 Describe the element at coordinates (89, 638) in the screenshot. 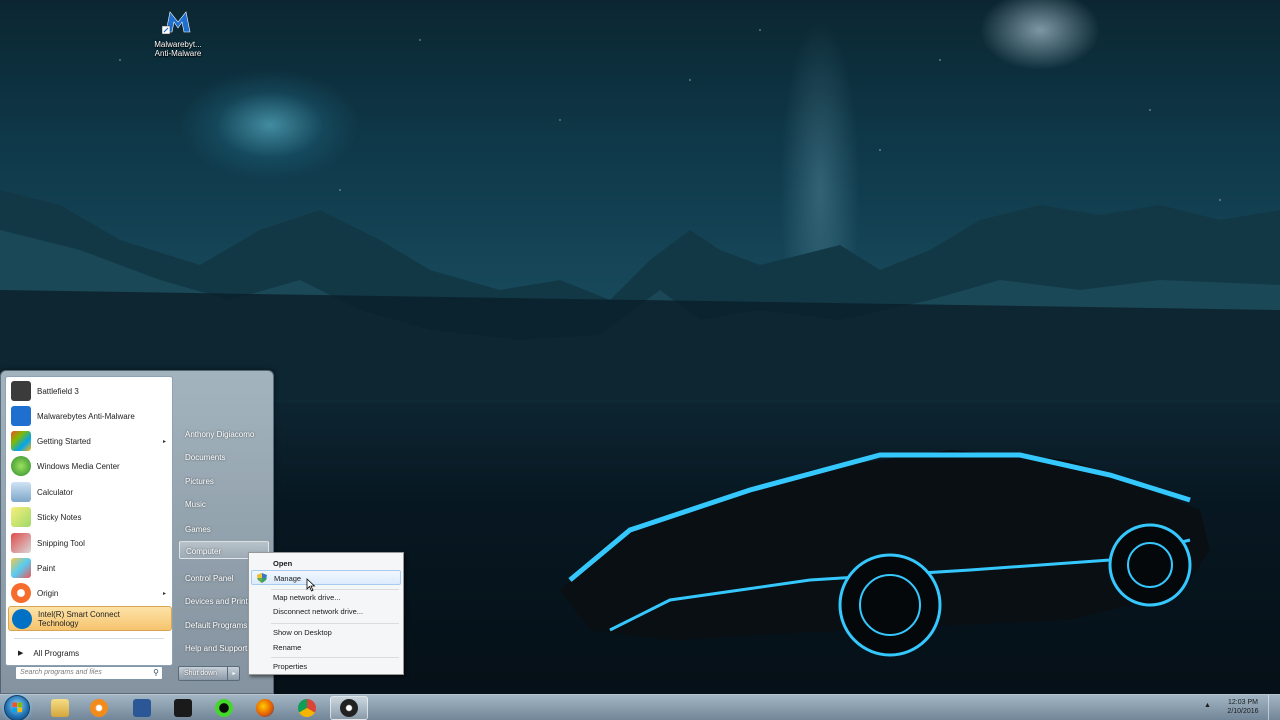

I see `programs-separator` at that location.